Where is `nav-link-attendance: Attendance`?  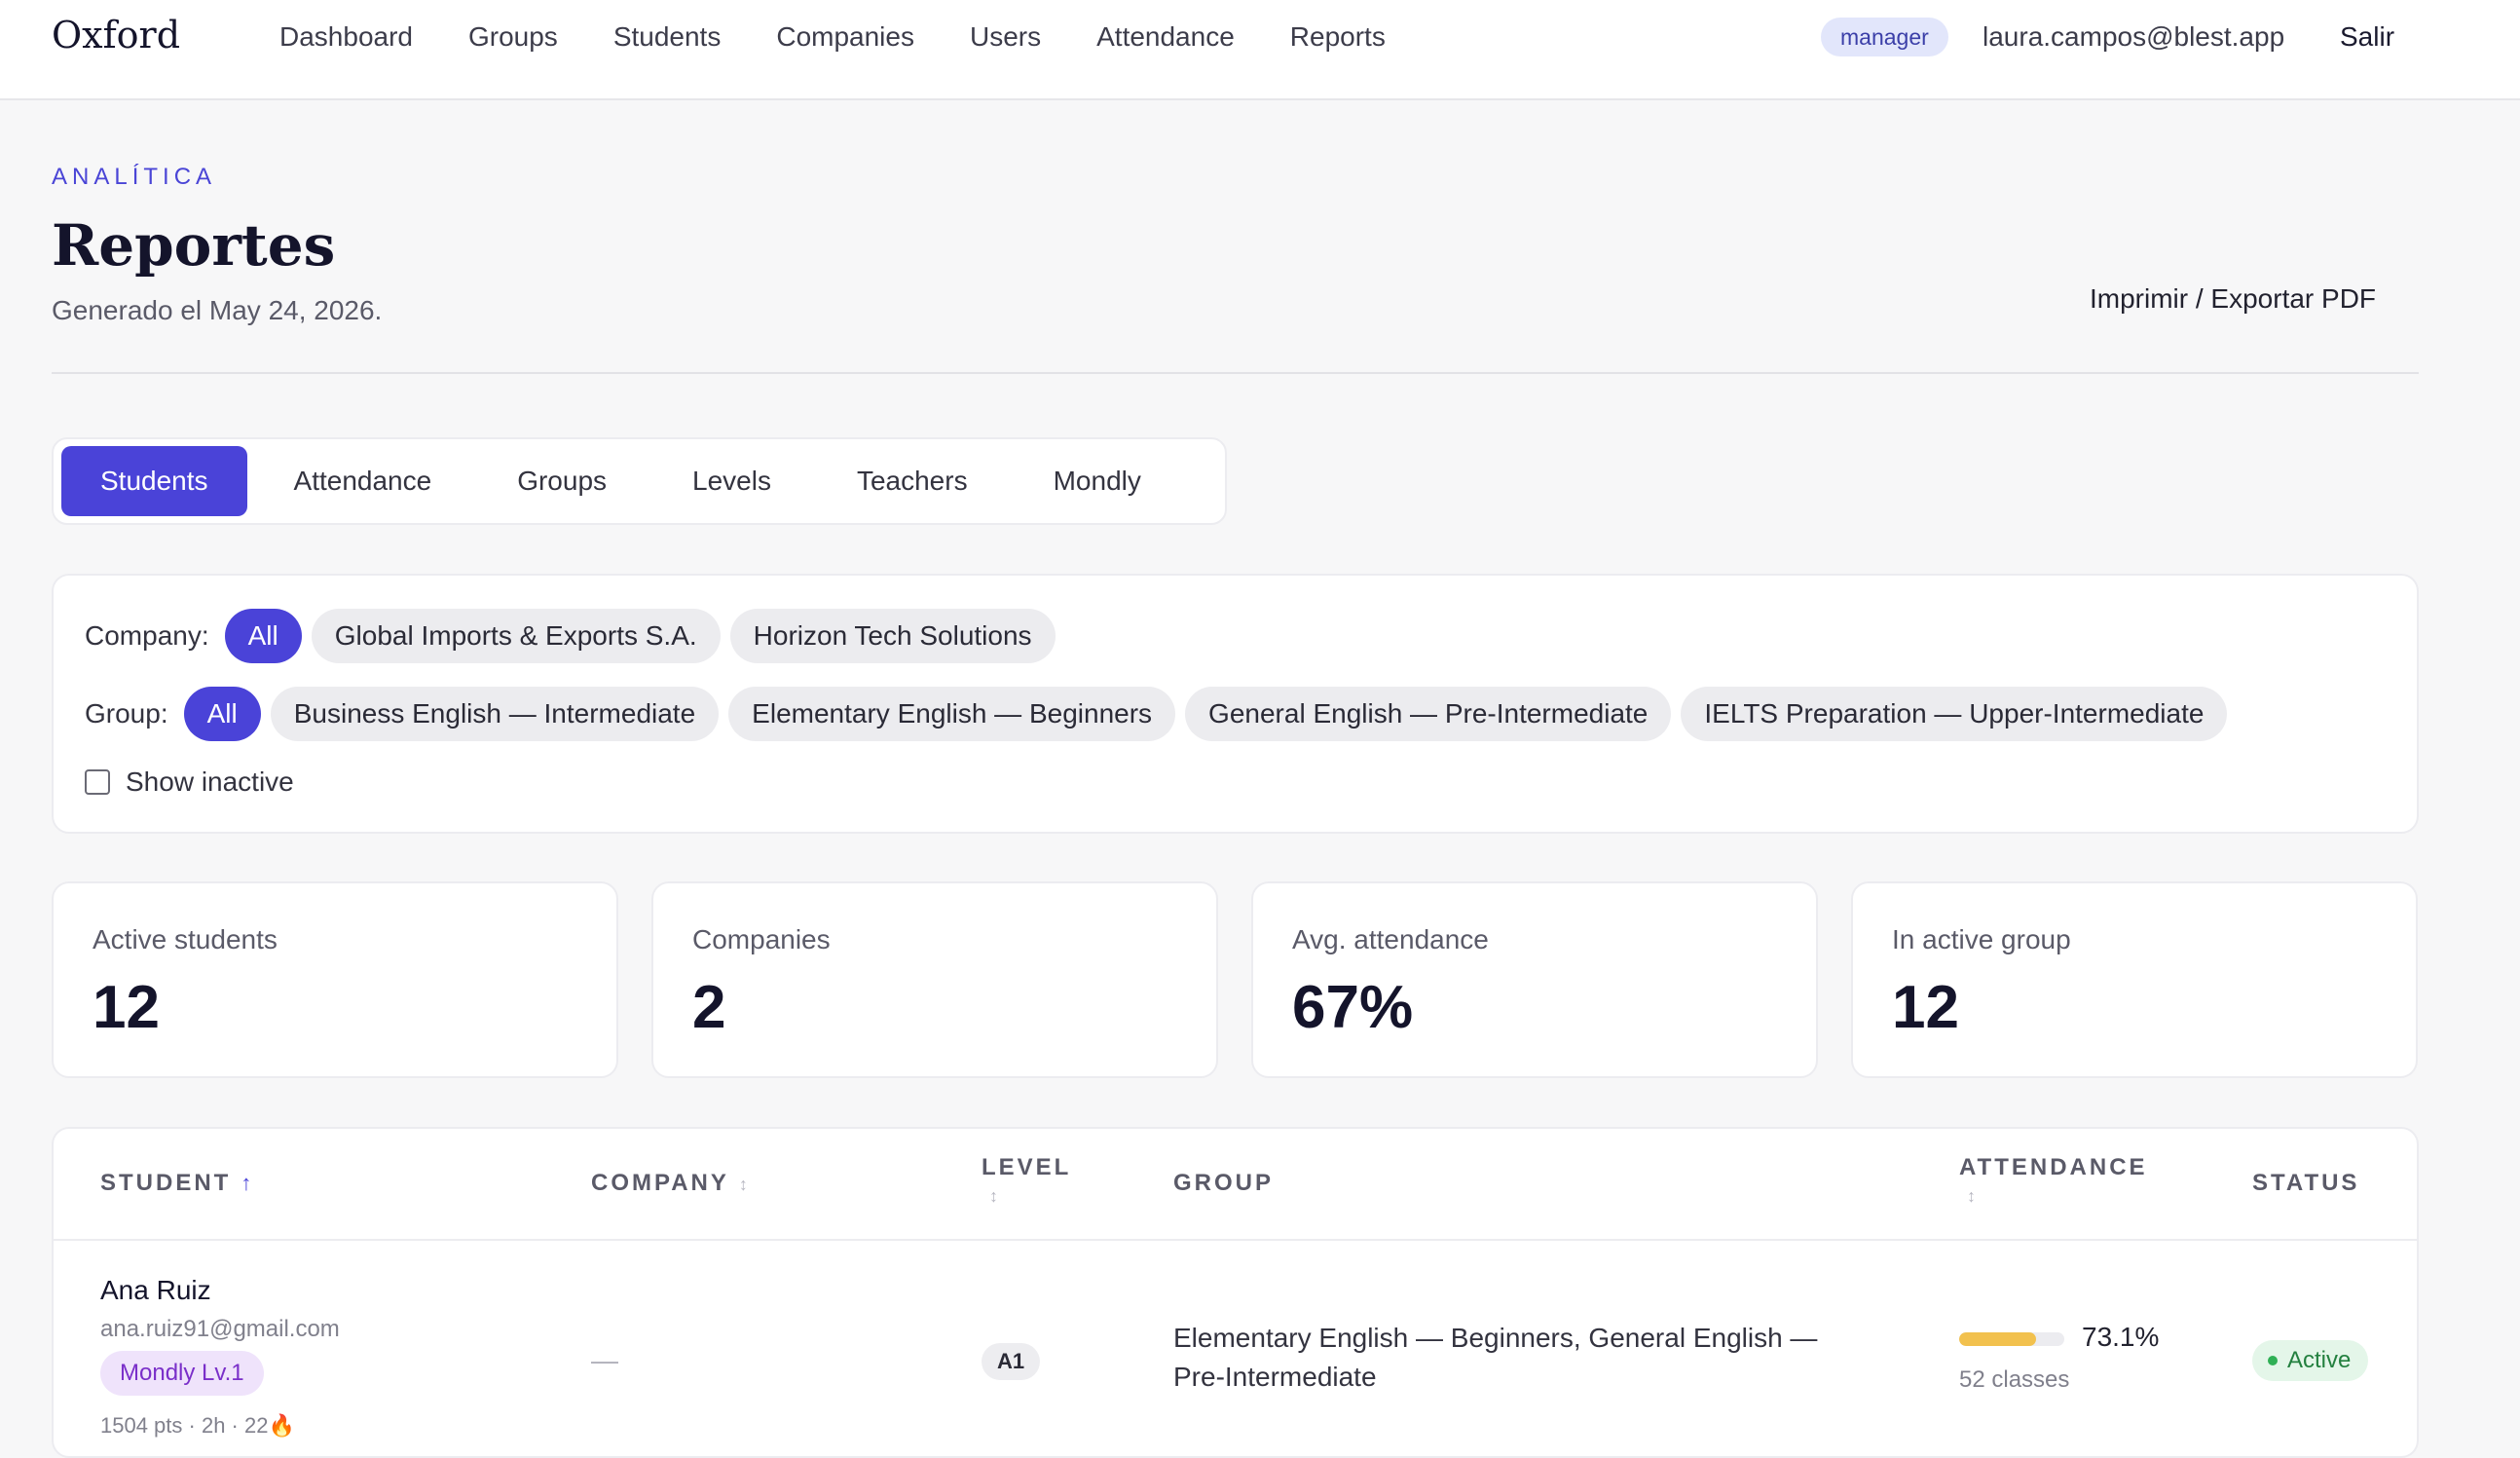 nav-link-attendance: Attendance is located at coordinates (1165, 37).